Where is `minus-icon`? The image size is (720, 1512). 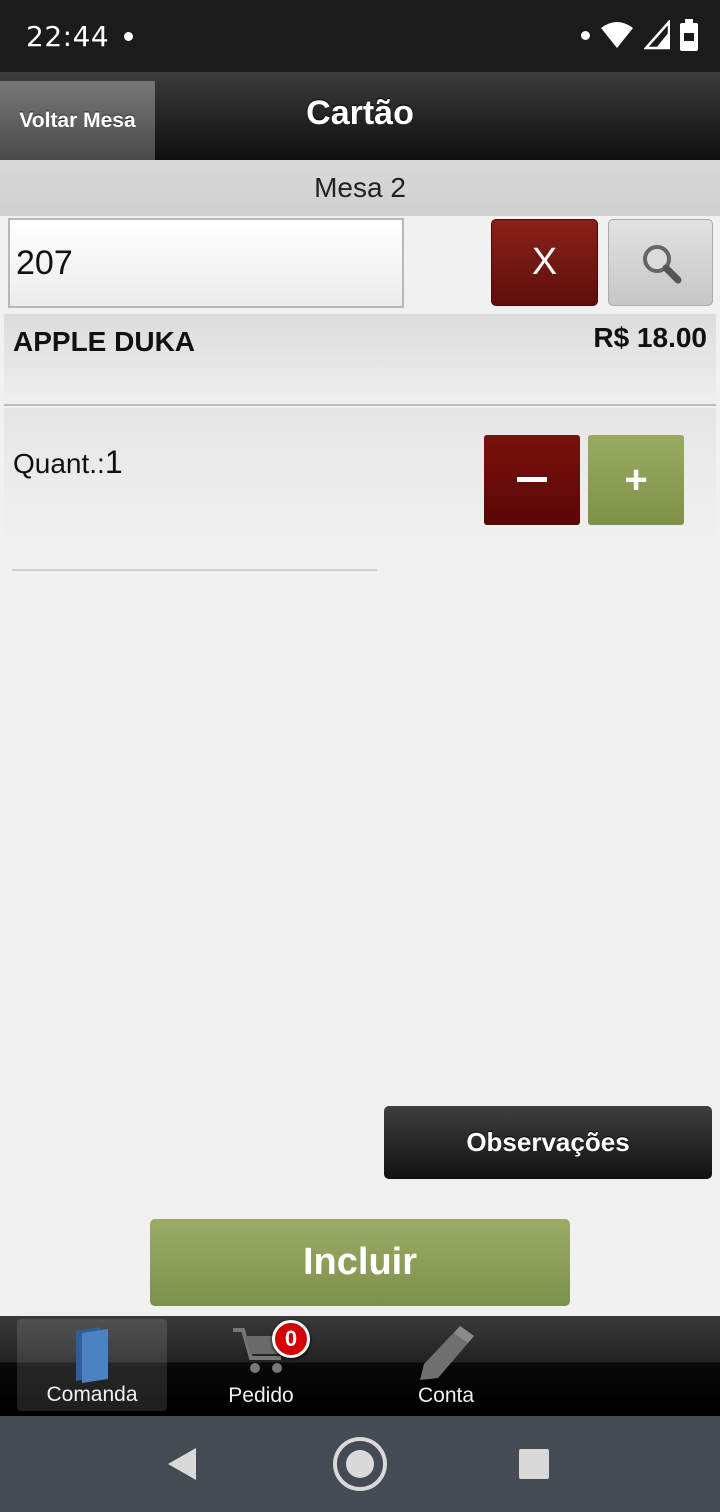
minus-icon is located at coordinates (532, 479).